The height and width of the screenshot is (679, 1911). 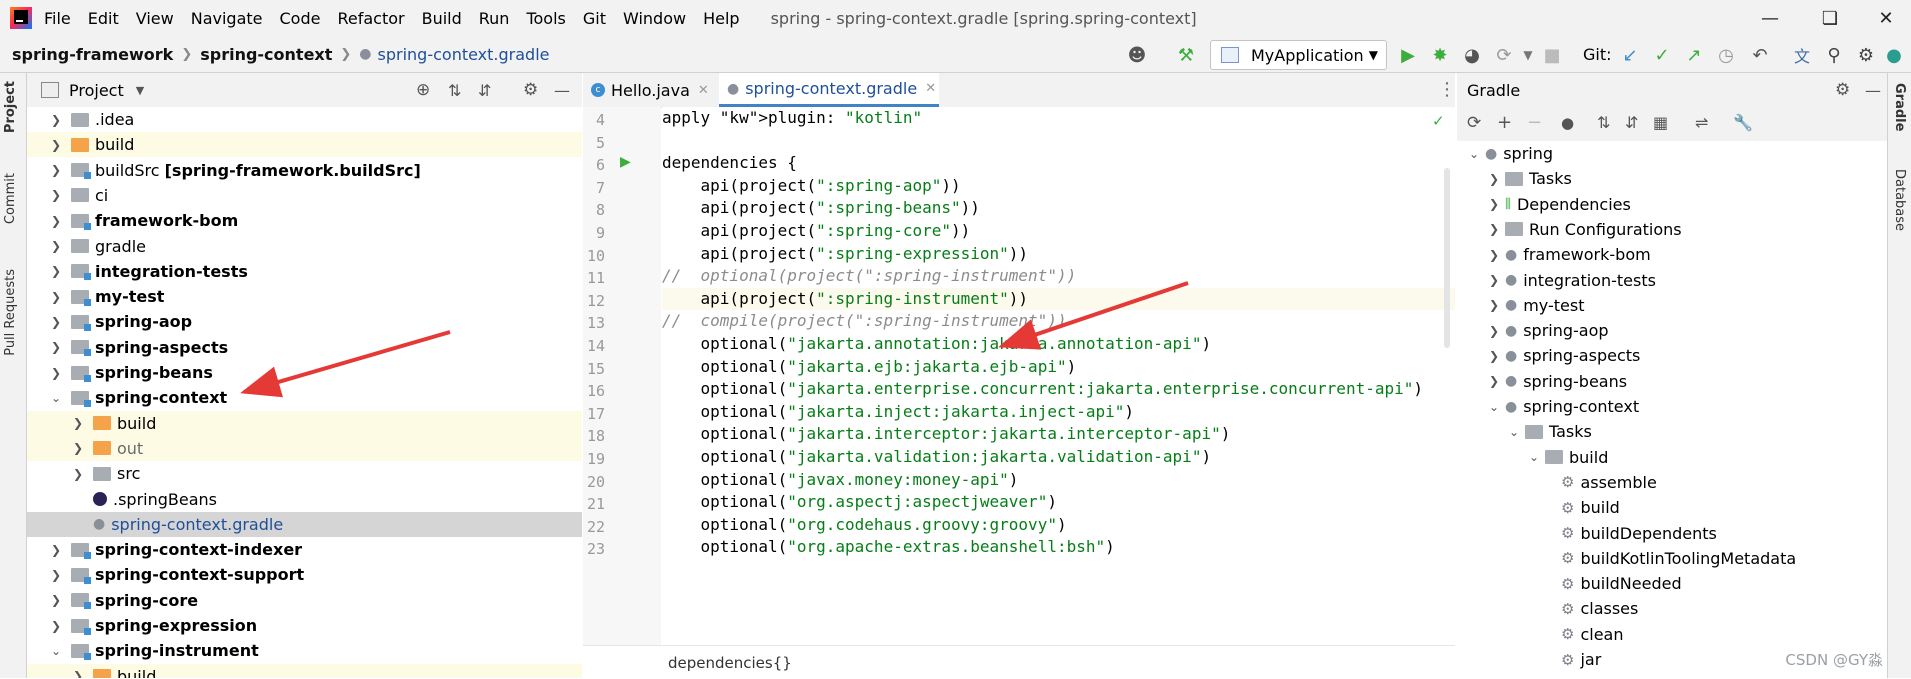 What do you see at coordinates (714, 339) in the screenshot?
I see `annotation-arrows` at bounding box center [714, 339].